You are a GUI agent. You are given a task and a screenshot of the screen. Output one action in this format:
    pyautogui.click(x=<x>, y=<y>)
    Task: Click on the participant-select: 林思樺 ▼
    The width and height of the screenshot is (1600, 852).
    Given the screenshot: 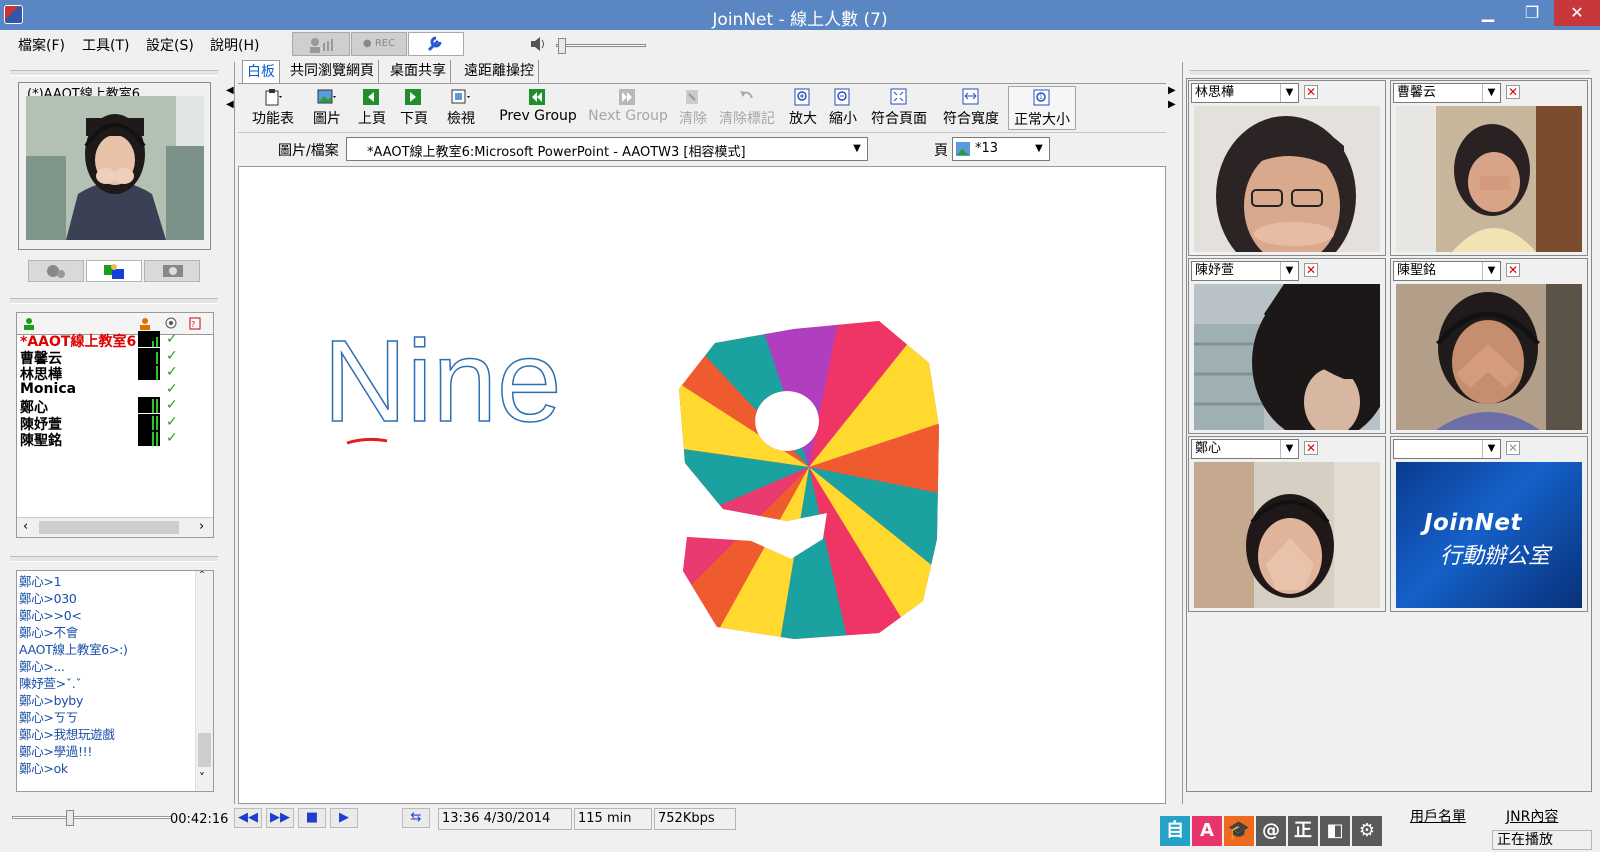 What is the action you would take?
    pyautogui.click(x=1245, y=93)
    